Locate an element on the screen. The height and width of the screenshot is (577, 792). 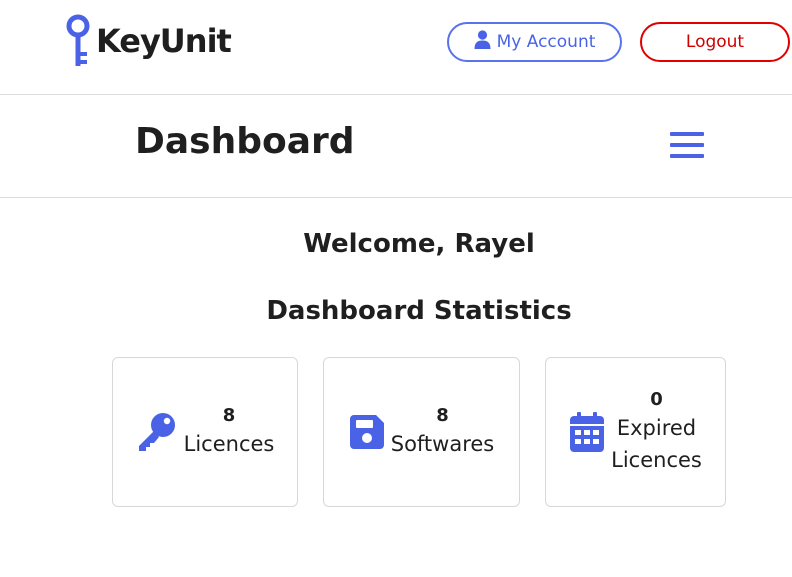
logout-button: Logout is located at coordinates (715, 42).